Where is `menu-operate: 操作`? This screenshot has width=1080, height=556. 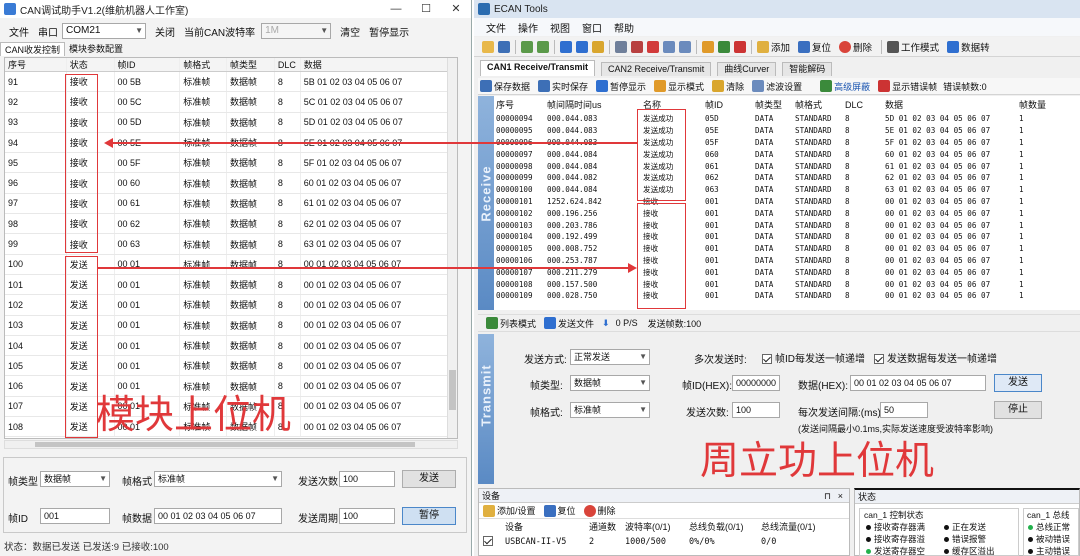 menu-operate: 操作 is located at coordinates (528, 27).